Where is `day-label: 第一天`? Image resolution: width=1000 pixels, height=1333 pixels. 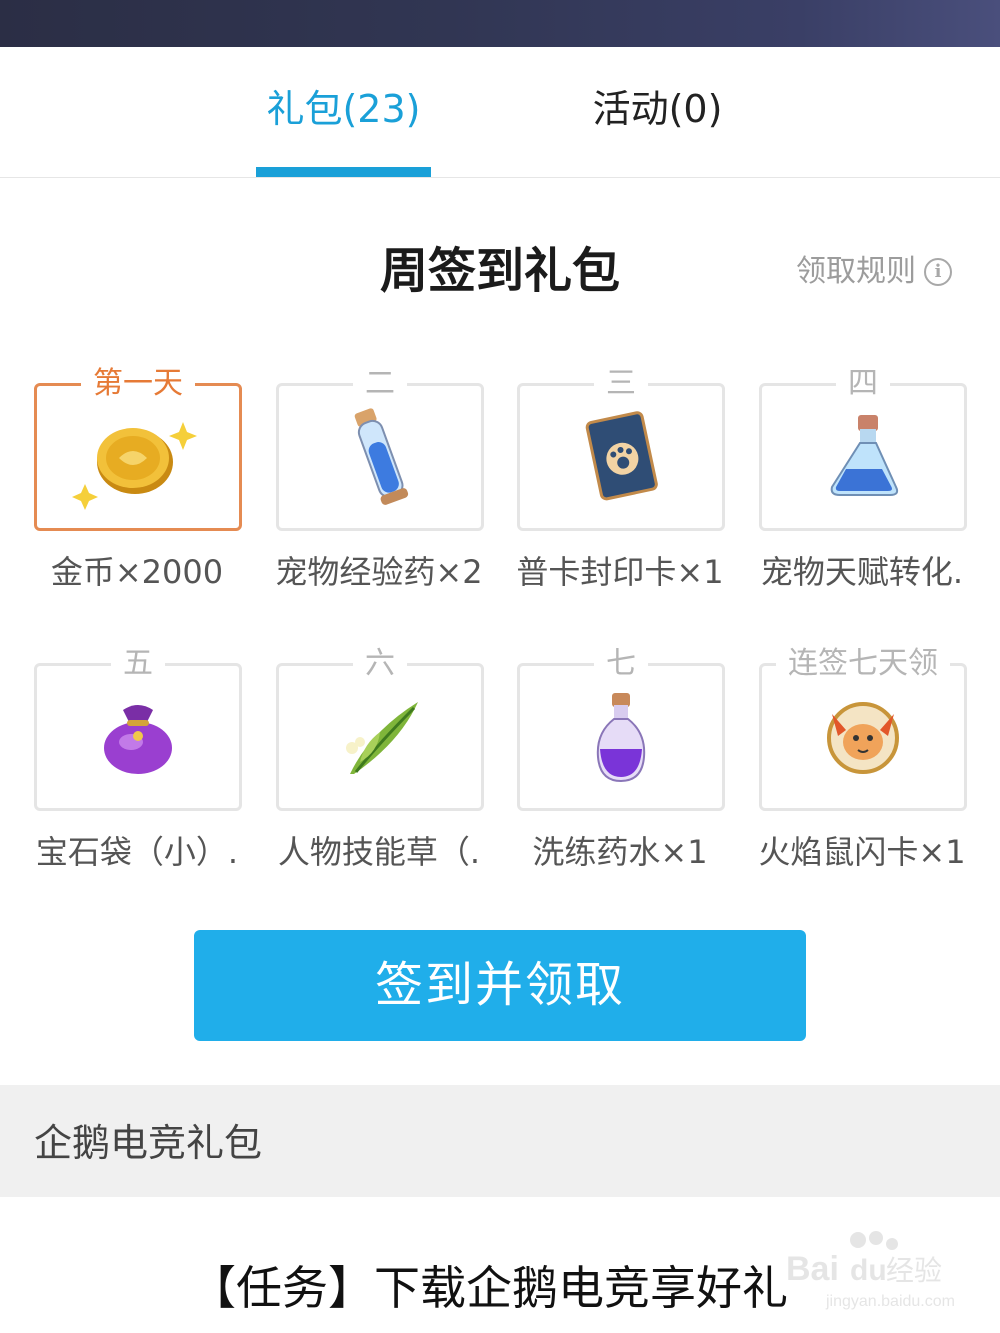
day-label: 第一天 is located at coordinates (138, 384).